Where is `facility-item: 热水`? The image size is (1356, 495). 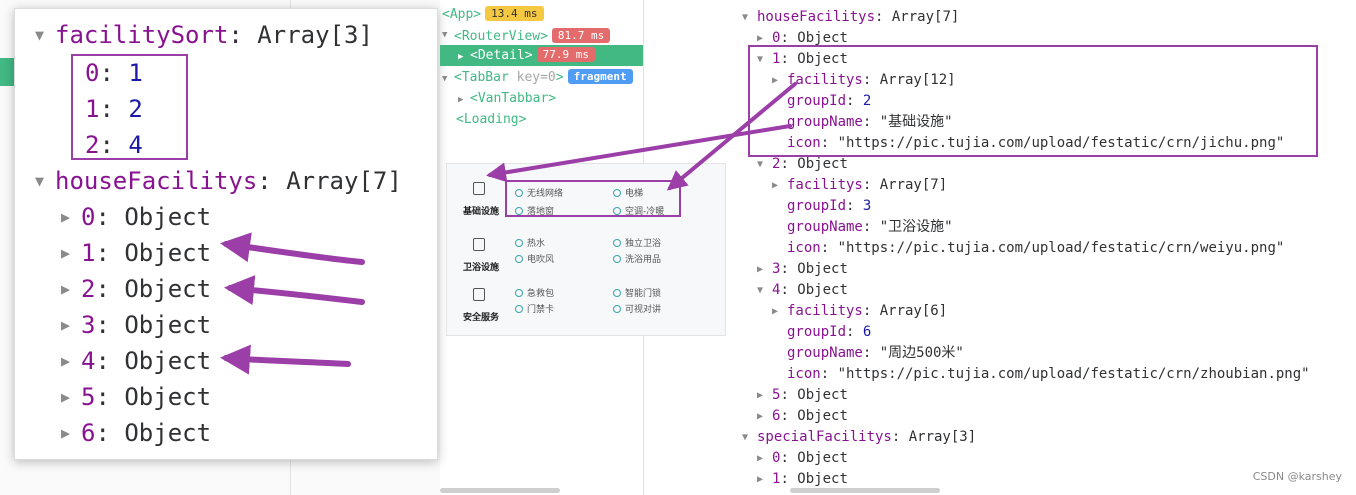
facility-item: 热水 is located at coordinates (530, 242).